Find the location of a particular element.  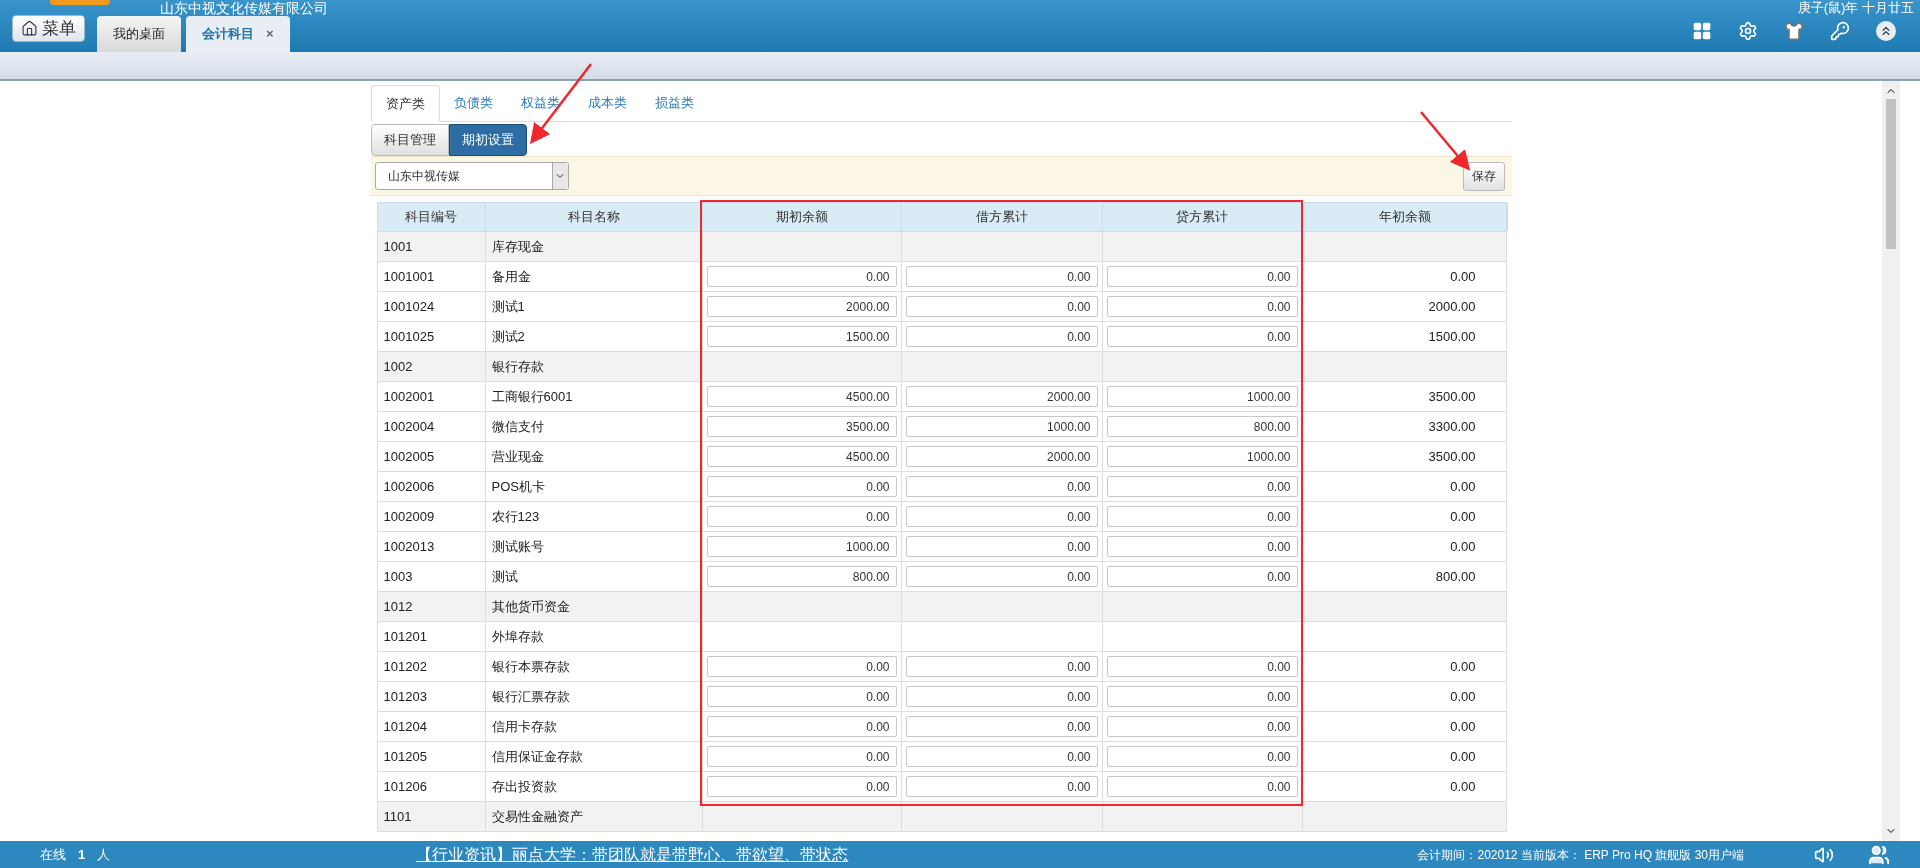

category-tab: 损益类 is located at coordinates (674, 102).